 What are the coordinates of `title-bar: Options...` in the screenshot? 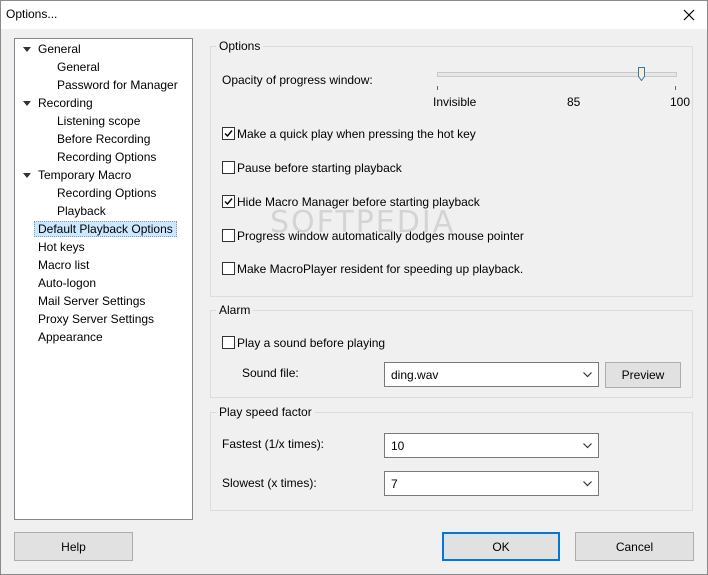 It's located at (354, 15).